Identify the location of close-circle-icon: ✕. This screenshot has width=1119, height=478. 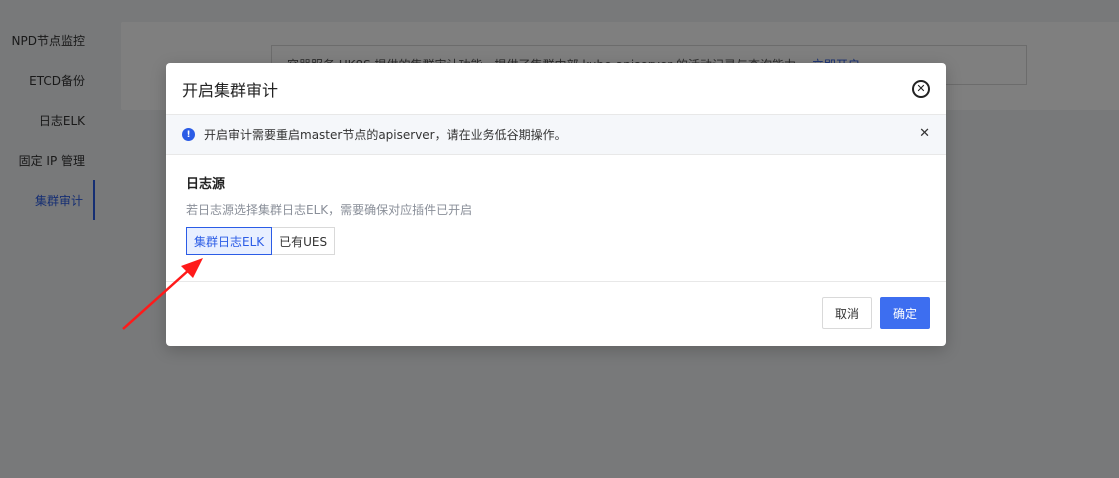
(921, 88).